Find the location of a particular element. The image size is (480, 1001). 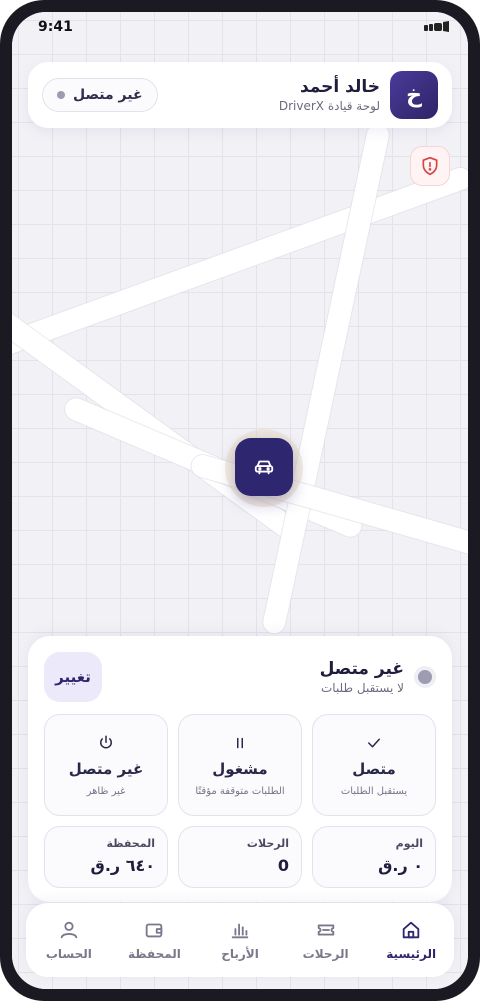

stat-label: المحفظة is located at coordinates (130, 843).